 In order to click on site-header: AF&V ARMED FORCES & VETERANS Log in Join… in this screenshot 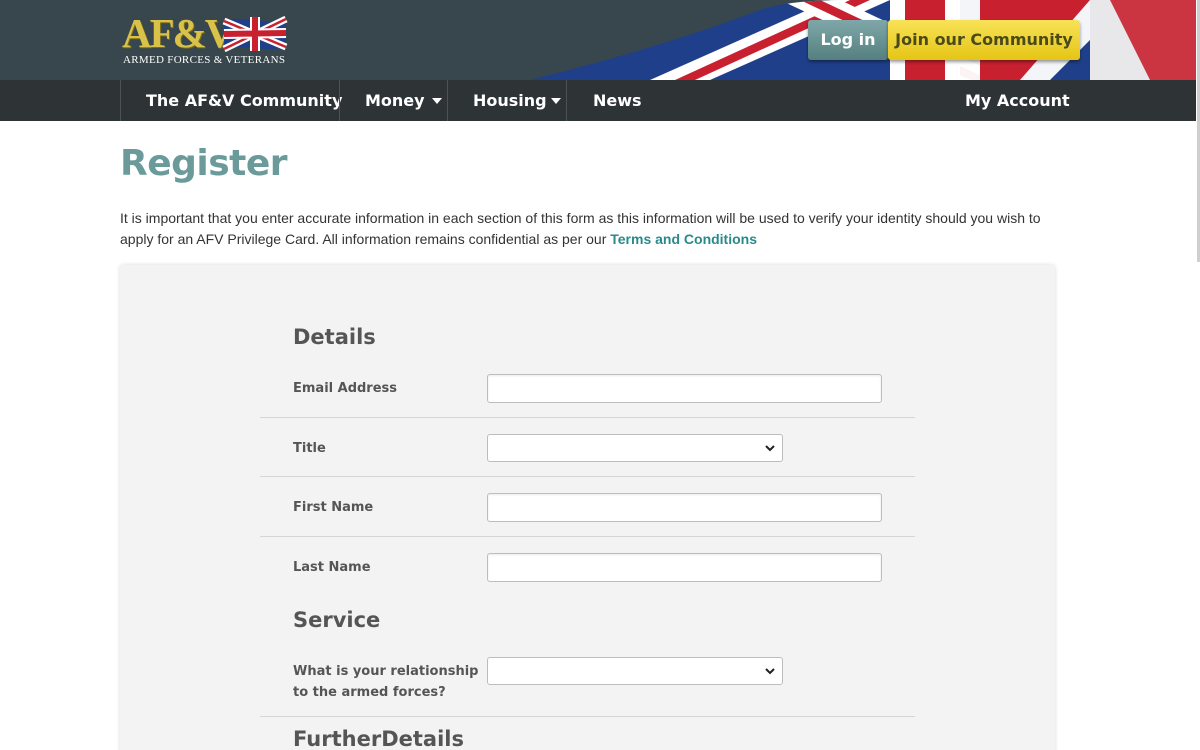, I will do `click(600, 40)`.